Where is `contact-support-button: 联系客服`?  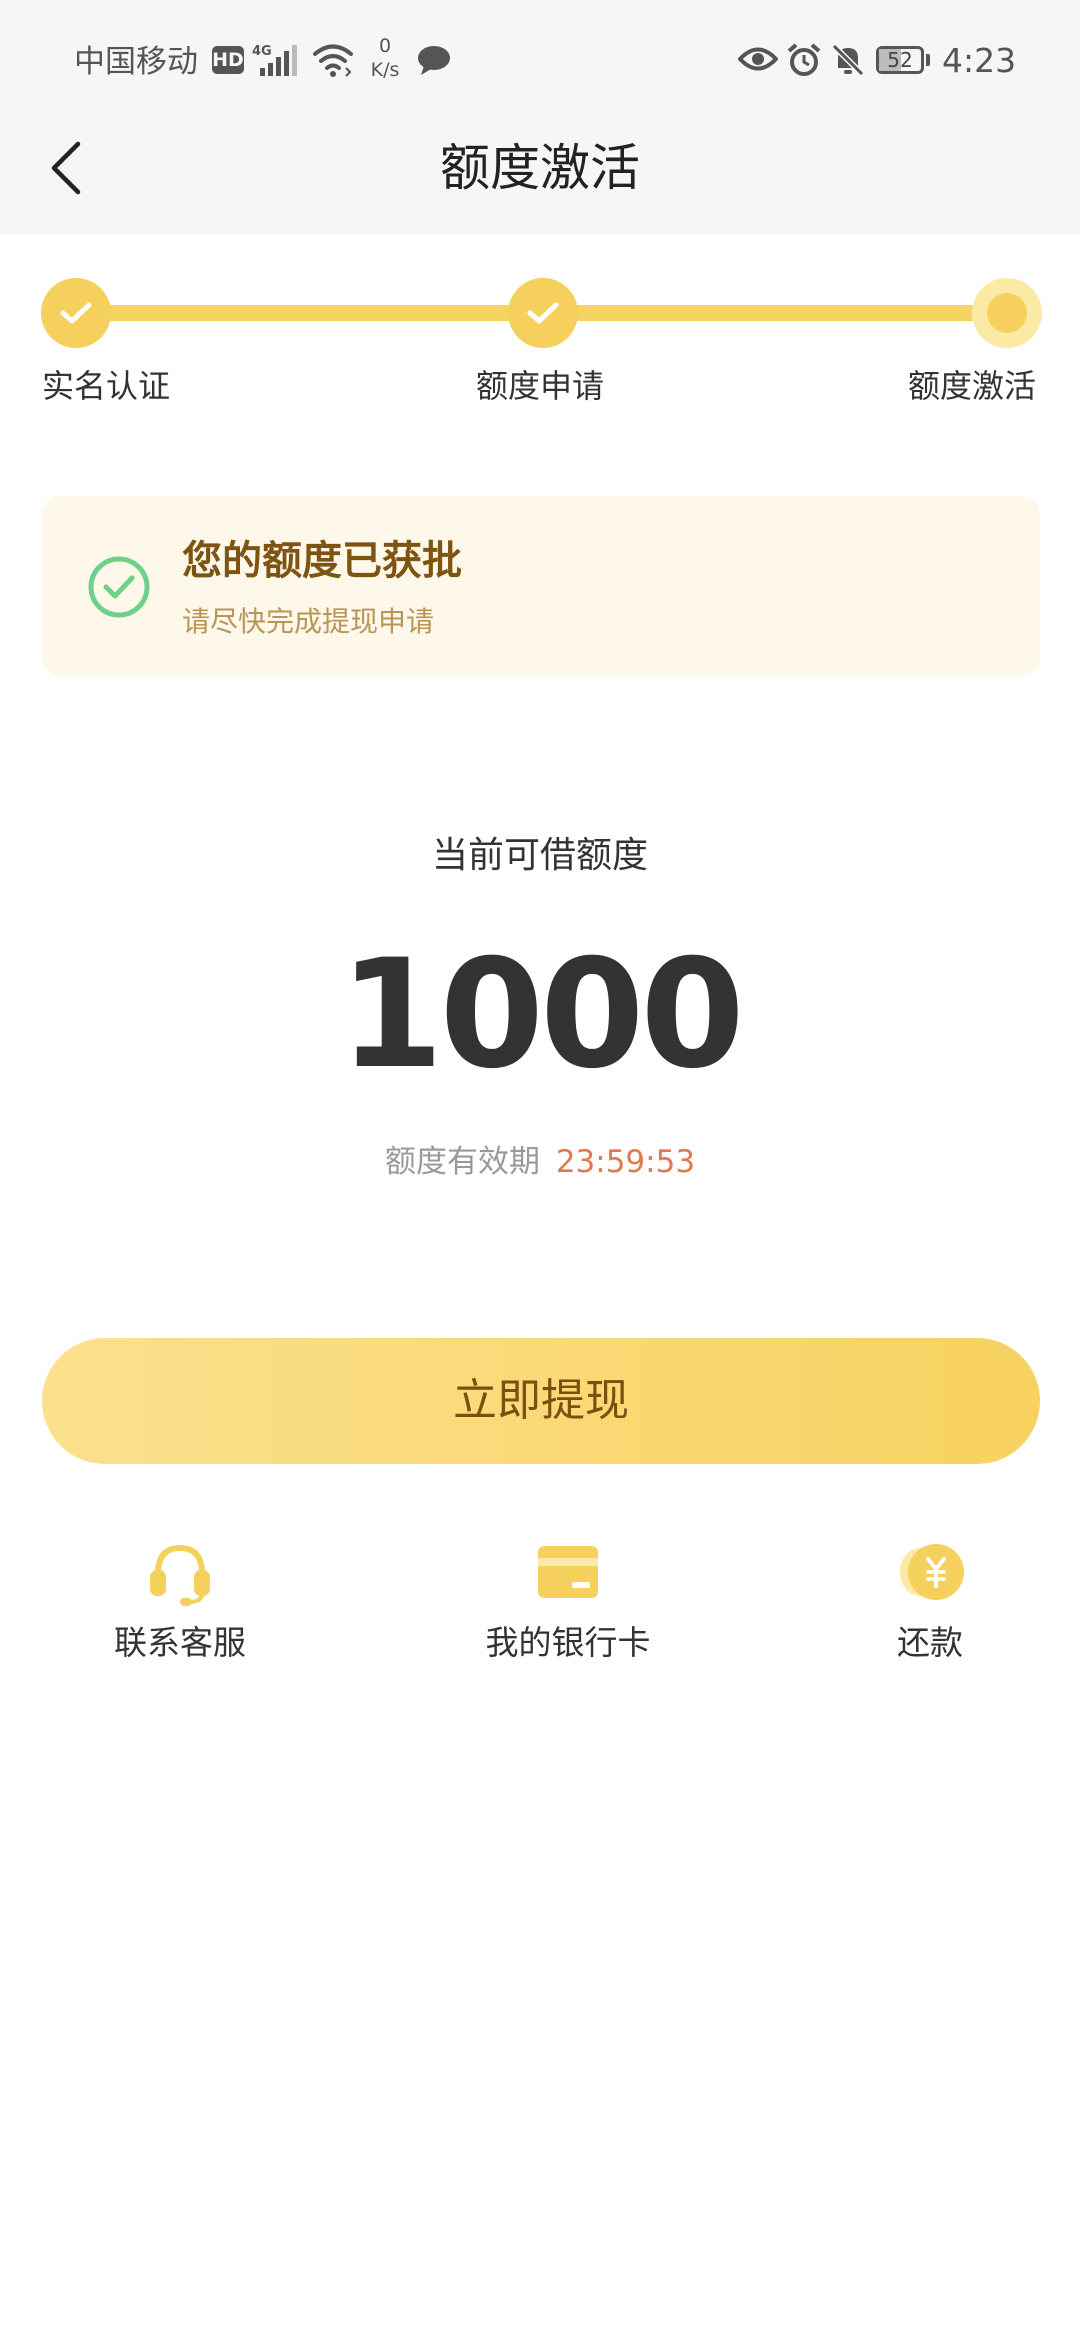
contact-support-button: 联系客服 is located at coordinates (180, 1606).